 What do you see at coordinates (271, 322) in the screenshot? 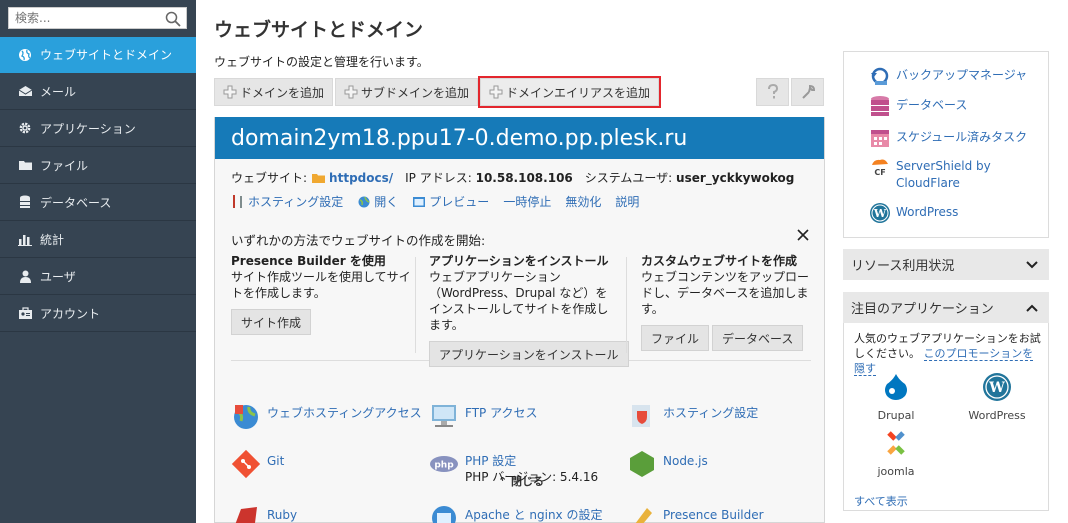
I see `create-site-button: サイト作成` at bounding box center [271, 322].